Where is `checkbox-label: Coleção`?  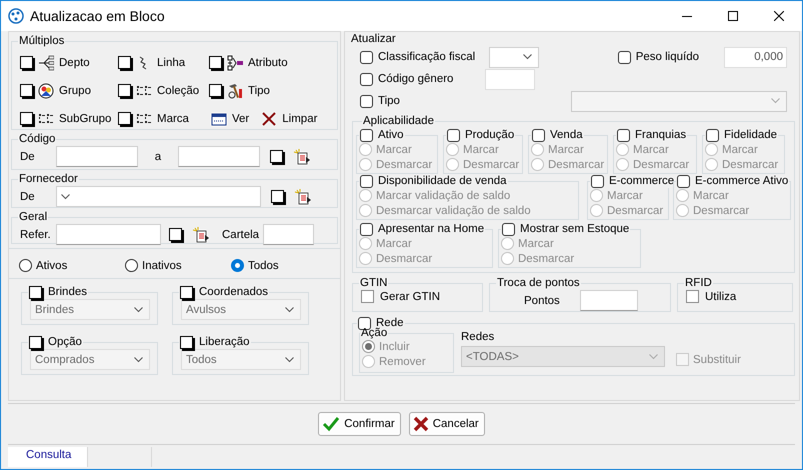 checkbox-label: Coleção is located at coordinates (178, 90).